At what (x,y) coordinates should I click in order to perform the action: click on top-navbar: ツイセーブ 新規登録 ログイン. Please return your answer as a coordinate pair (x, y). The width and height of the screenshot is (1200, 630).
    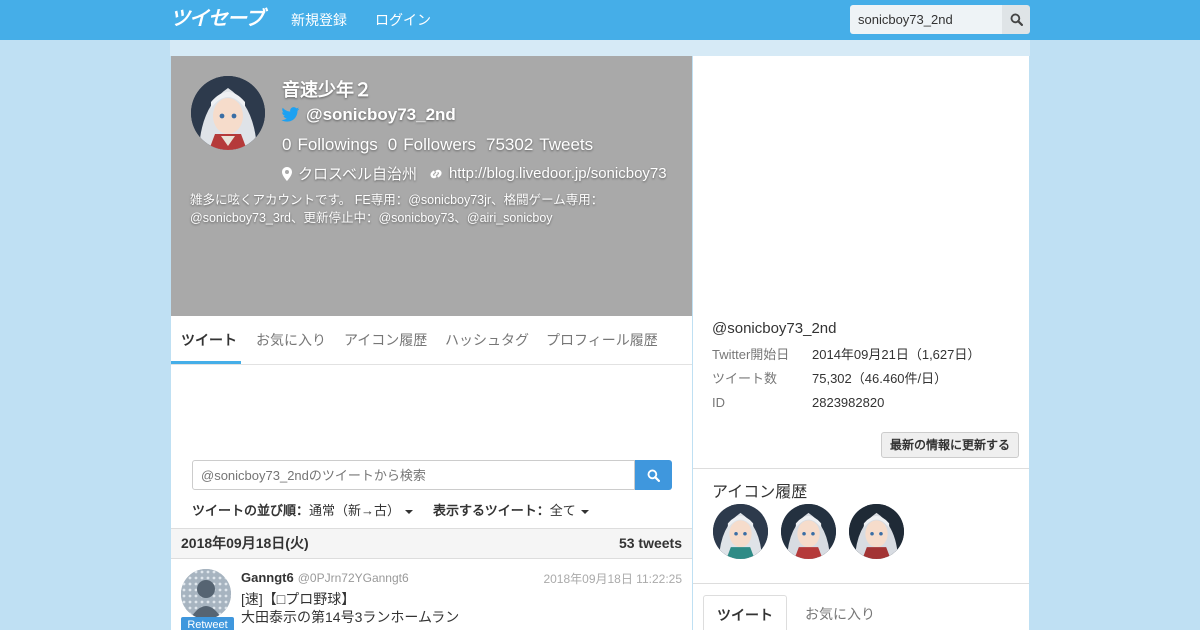
    Looking at the image, I should click on (600, 20).